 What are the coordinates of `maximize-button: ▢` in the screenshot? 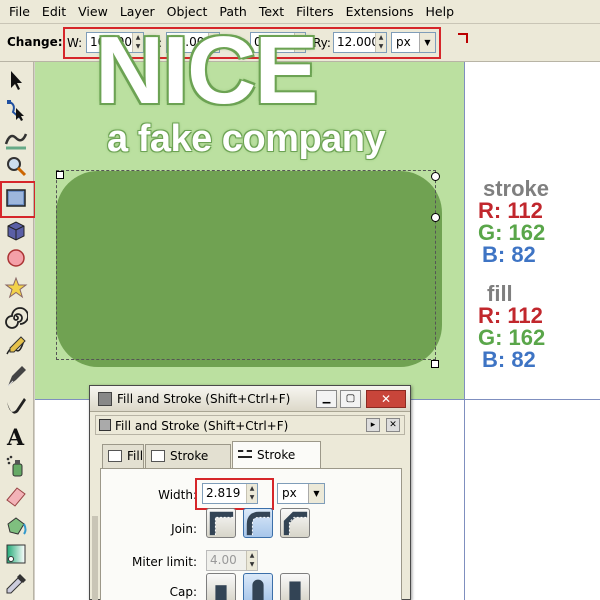 It's located at (350, 399).